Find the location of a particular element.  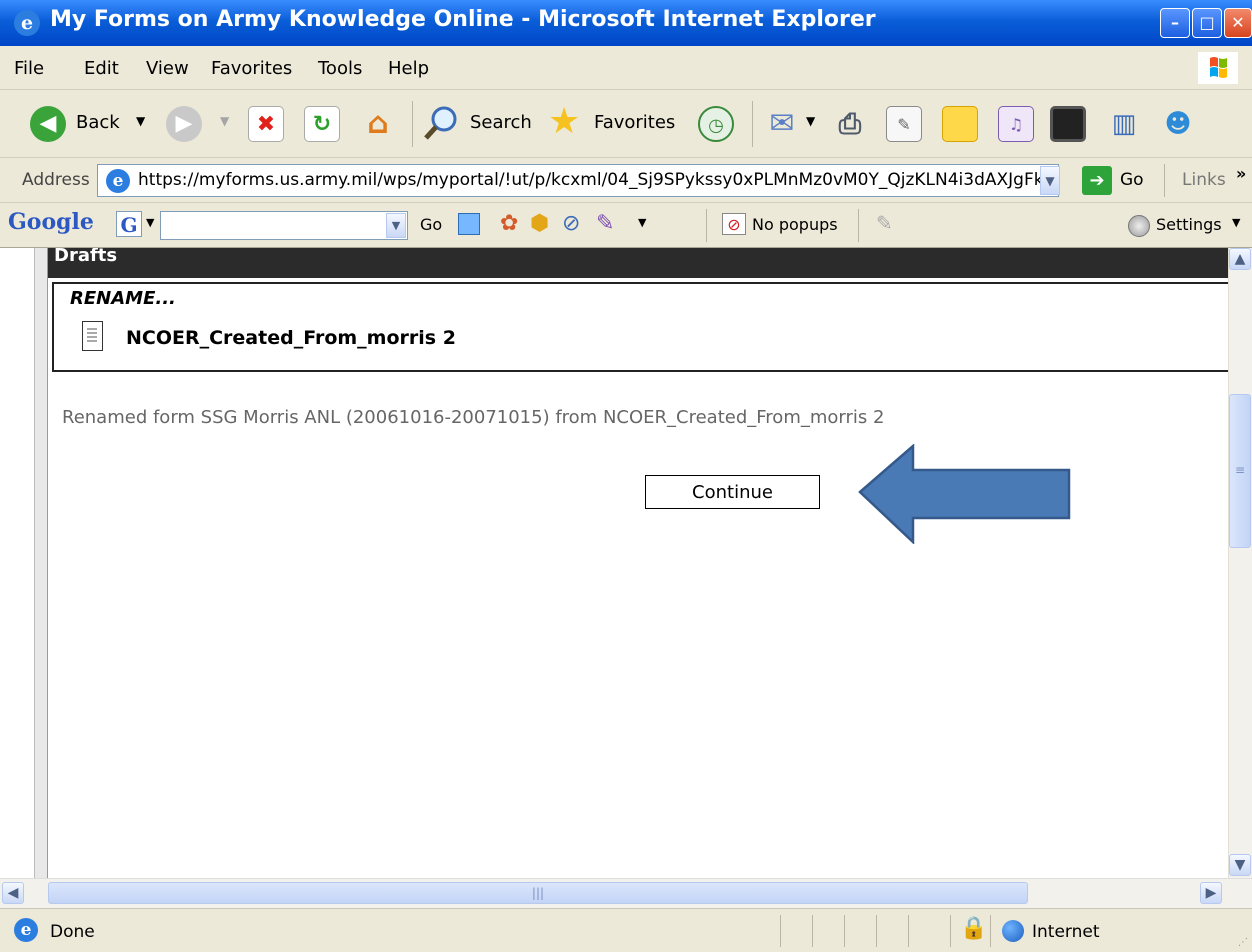

maximize-button: □ is located at coordinates (1207, 23).